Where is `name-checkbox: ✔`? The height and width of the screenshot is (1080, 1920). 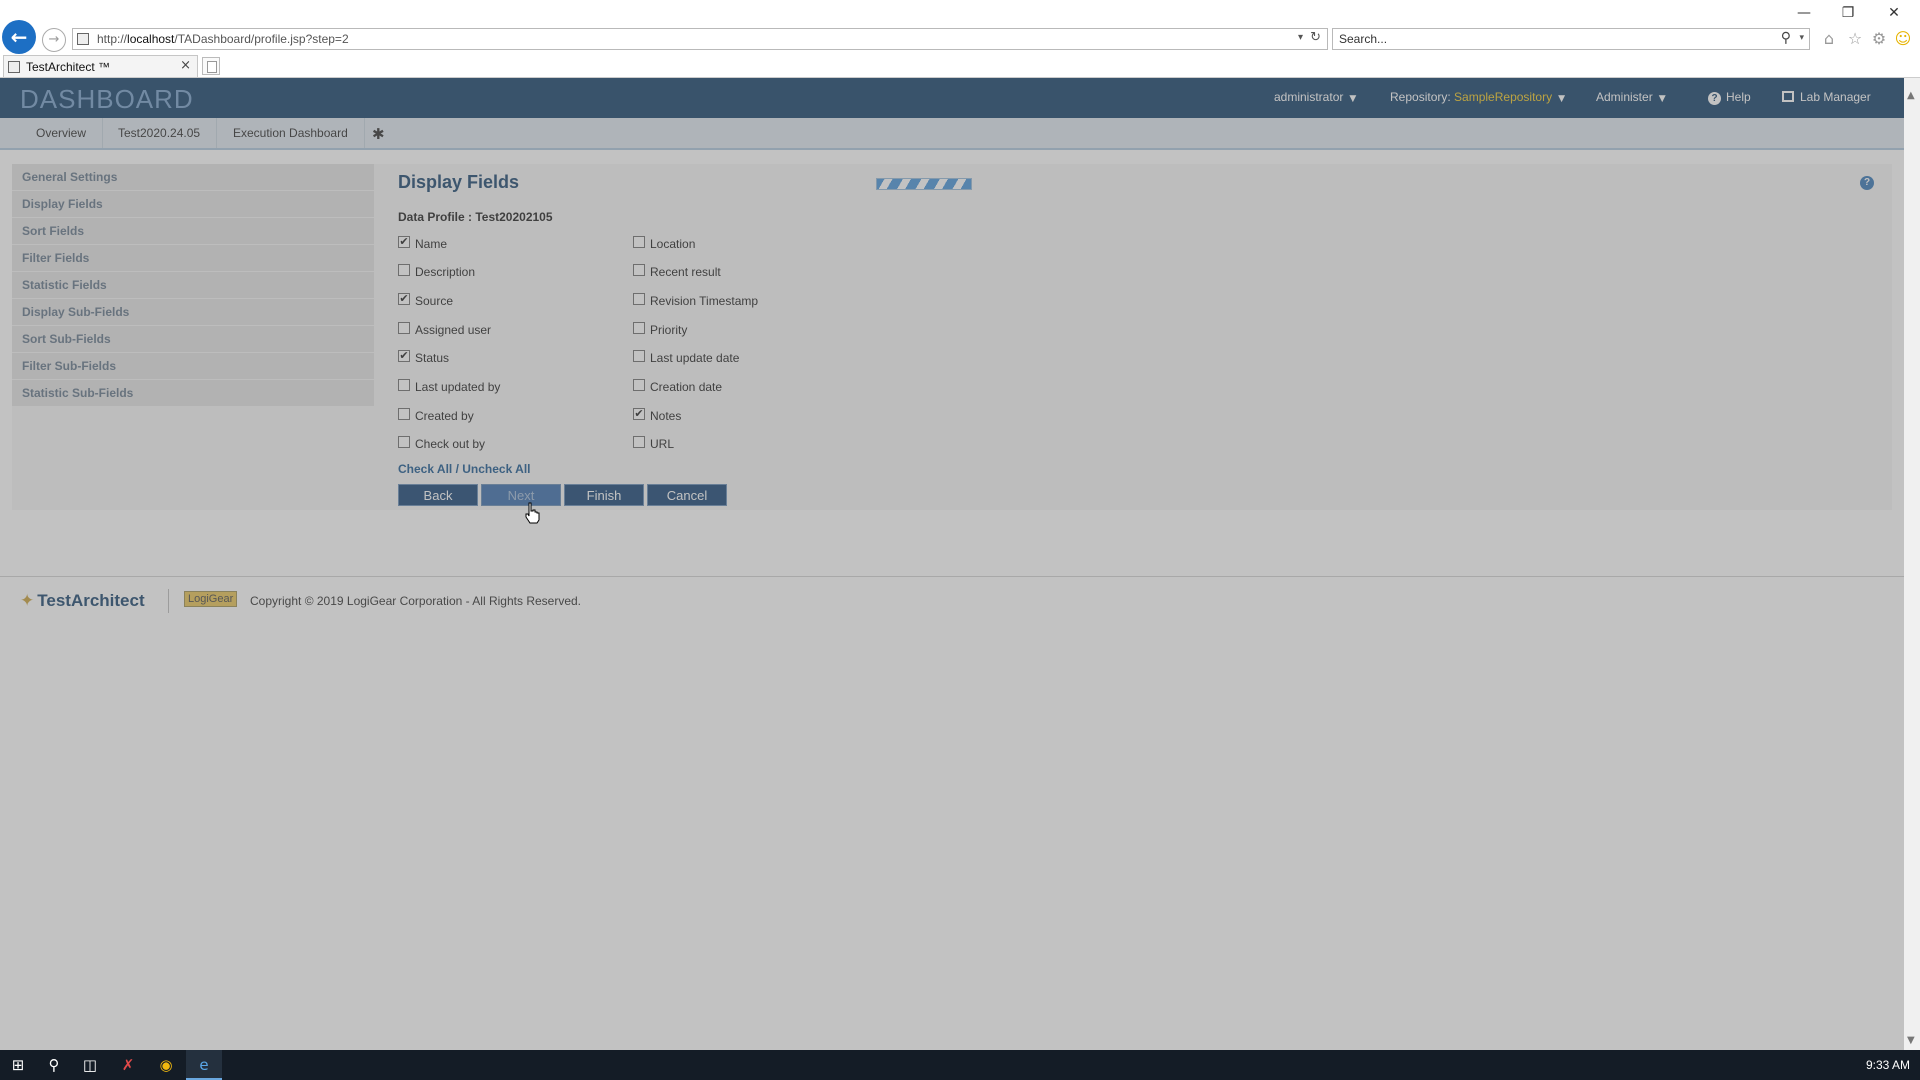 name-checkbox: ✔ is located at coordinates (404, 242).